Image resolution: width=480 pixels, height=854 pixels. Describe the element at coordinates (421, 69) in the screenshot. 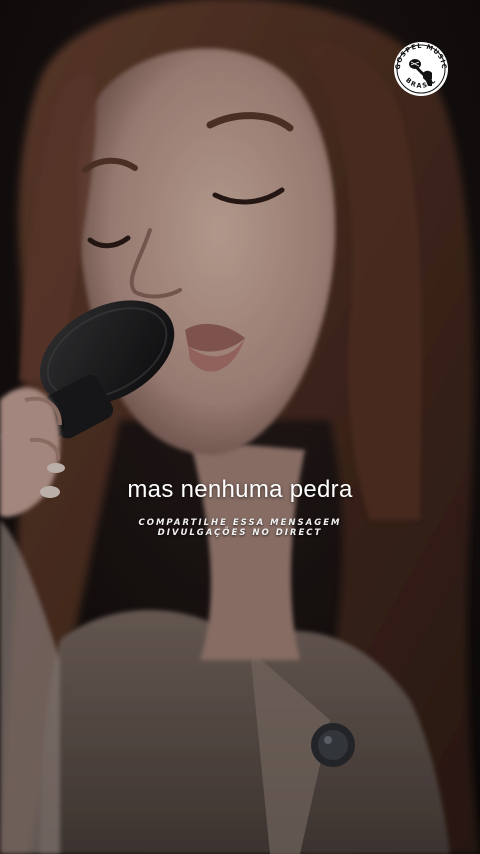

I see `microphone-fist-icon: GOSPEL MUSIC BRASIL` at that location.